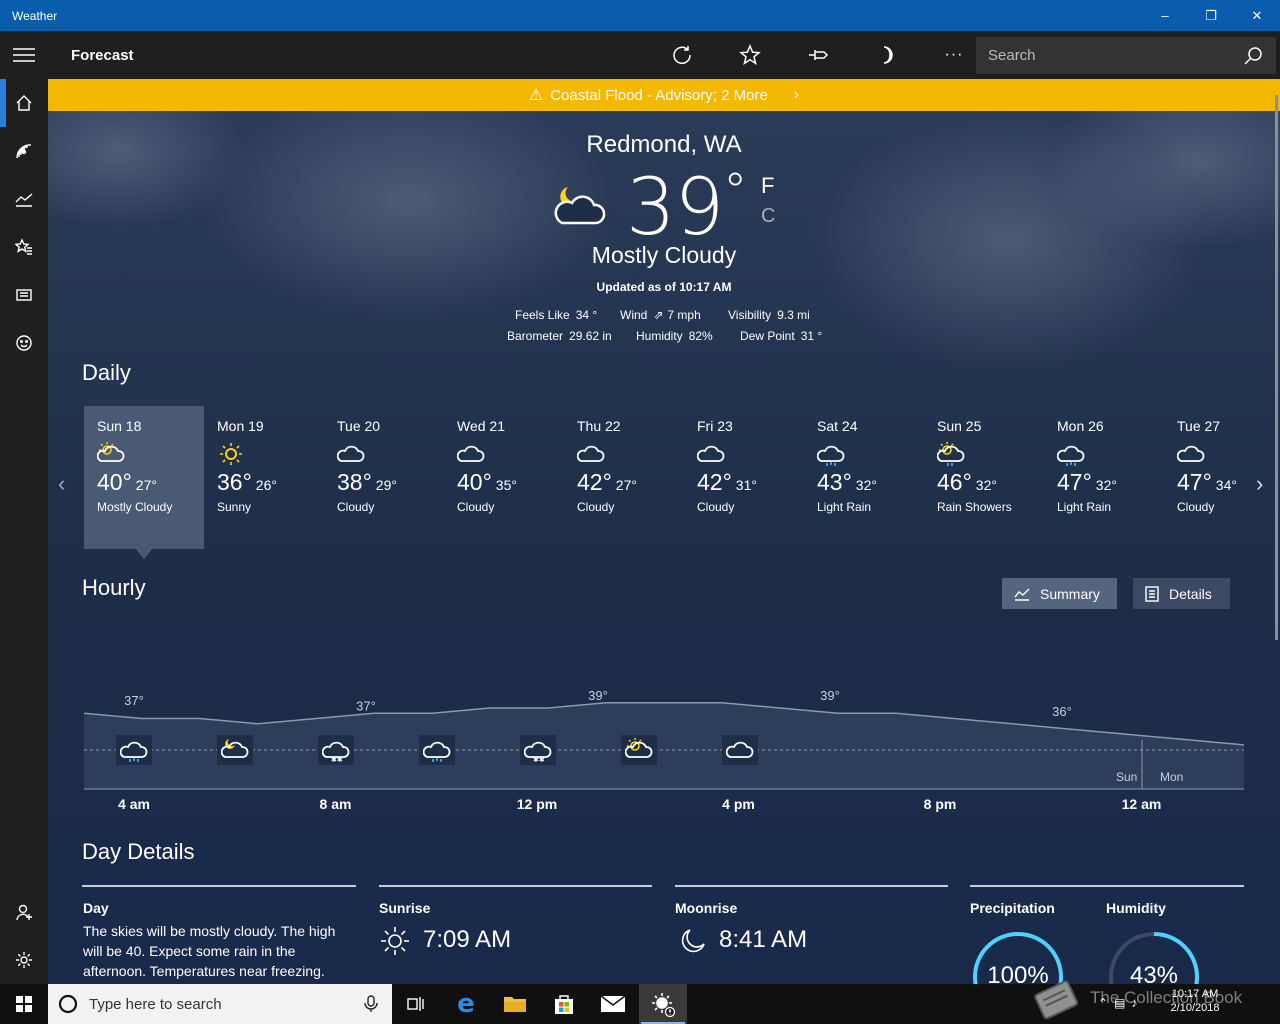  Describe the element at coordinates (395, 941) in the screenshot. I see `sunrise-icon` at that location.